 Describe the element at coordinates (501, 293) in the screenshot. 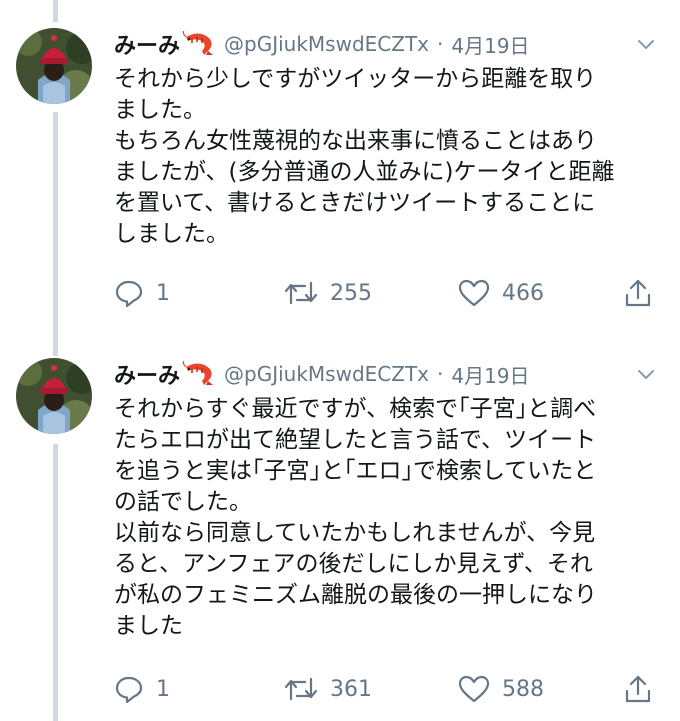

I see `like-button: 466` at that location.